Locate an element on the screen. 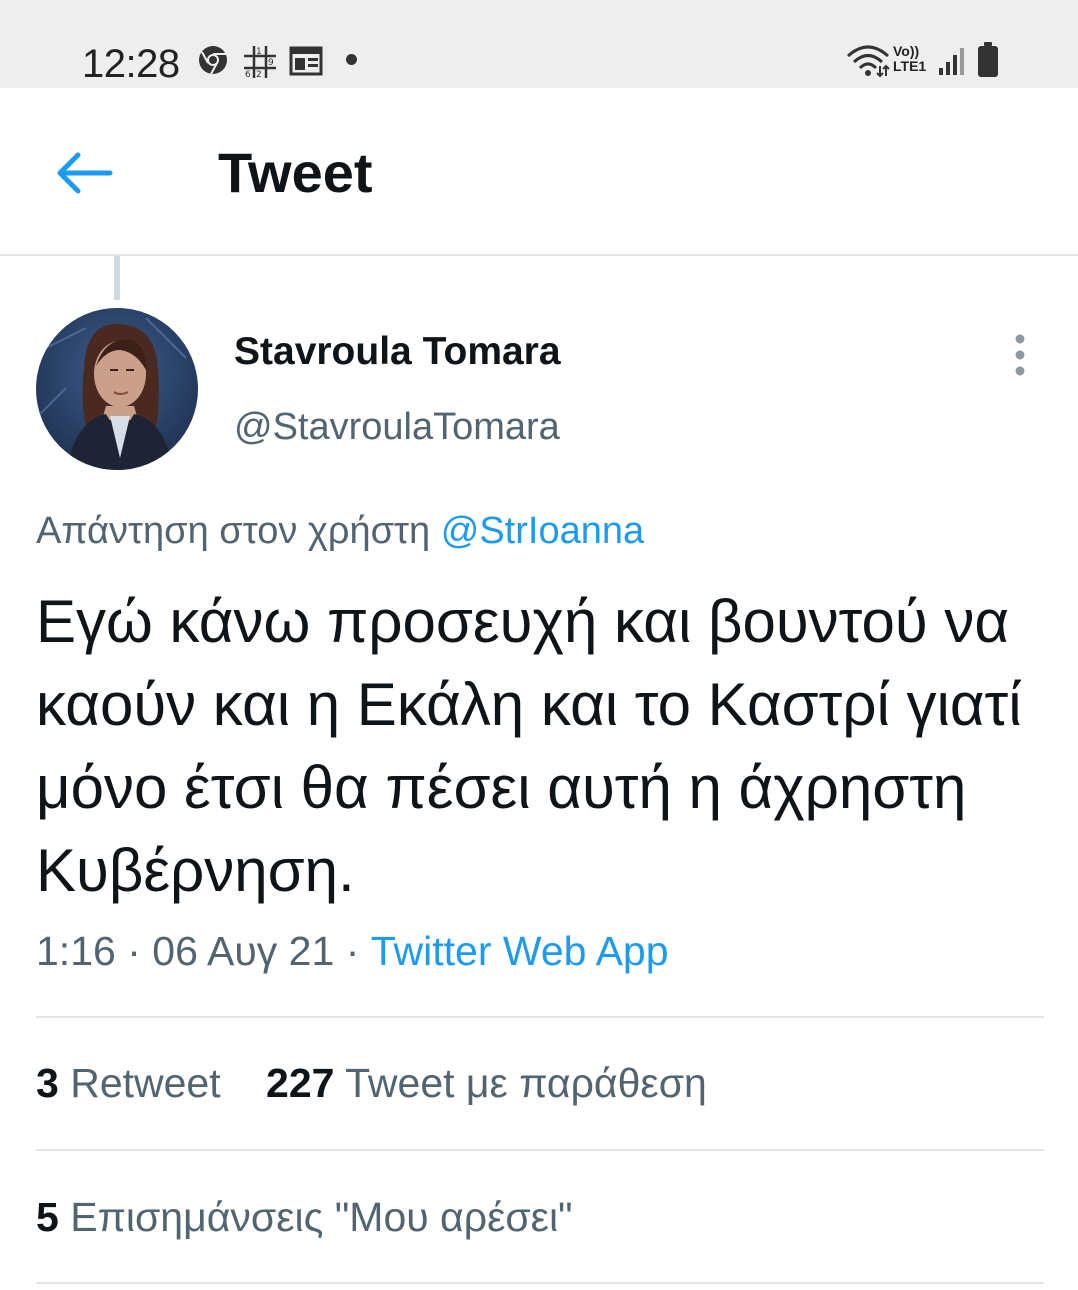 This screenshot has height=1290, width=1078. svg-text: 1 is located at coordinates (259, 52).